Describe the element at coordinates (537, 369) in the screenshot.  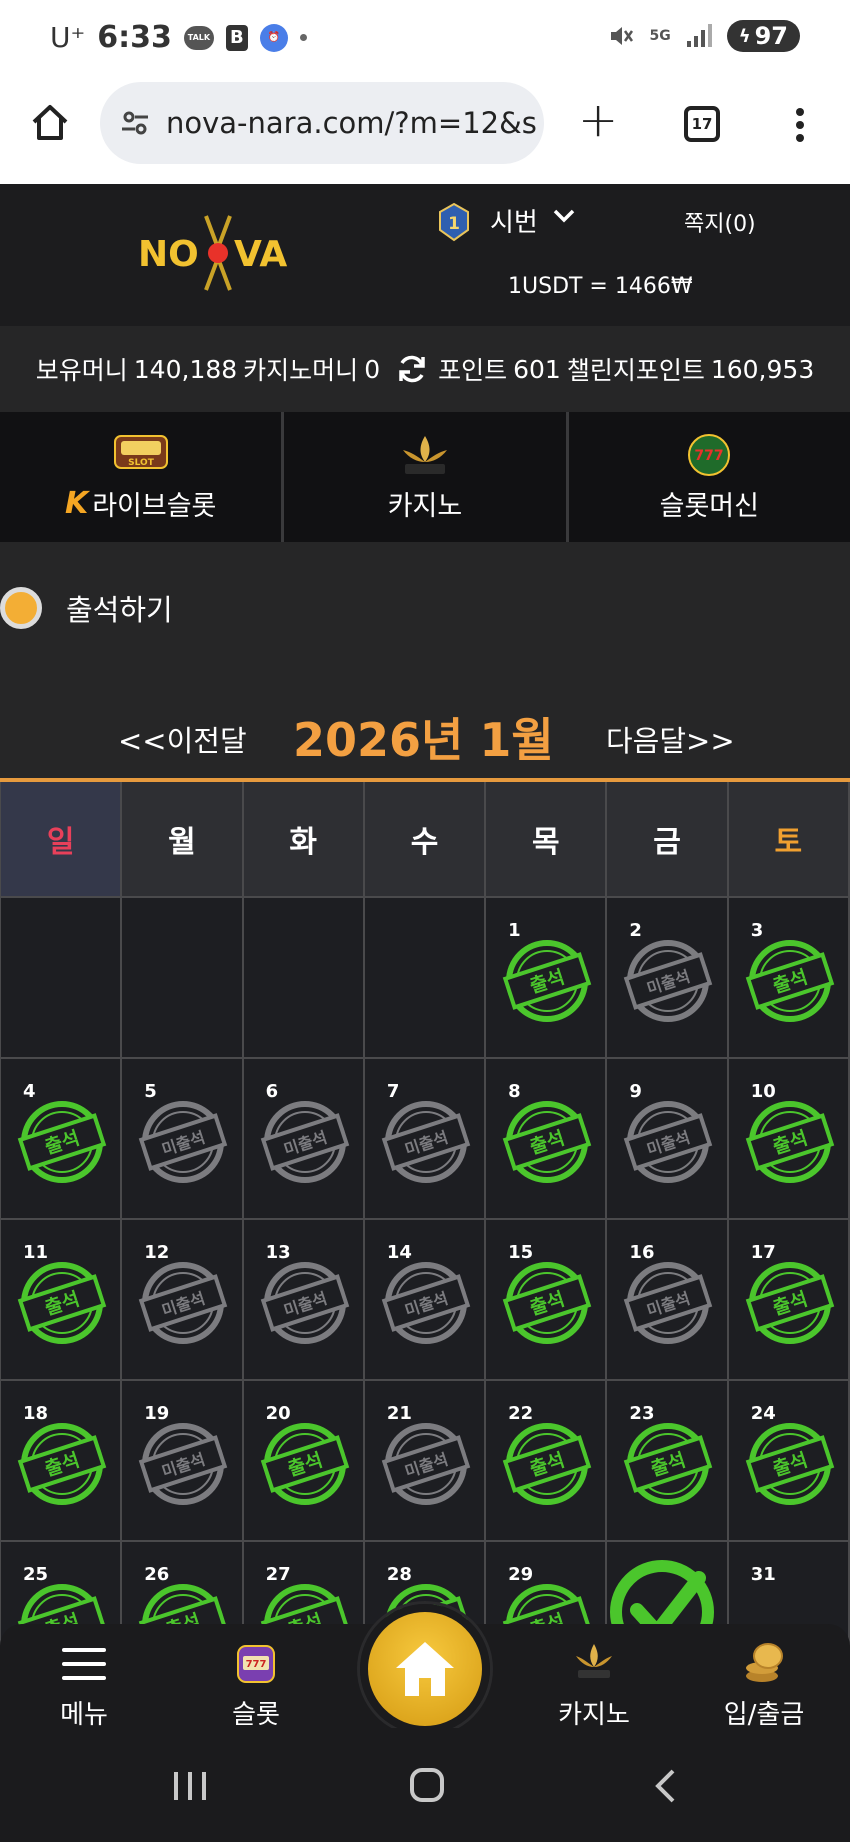
I see `point-value: 601` at that location.